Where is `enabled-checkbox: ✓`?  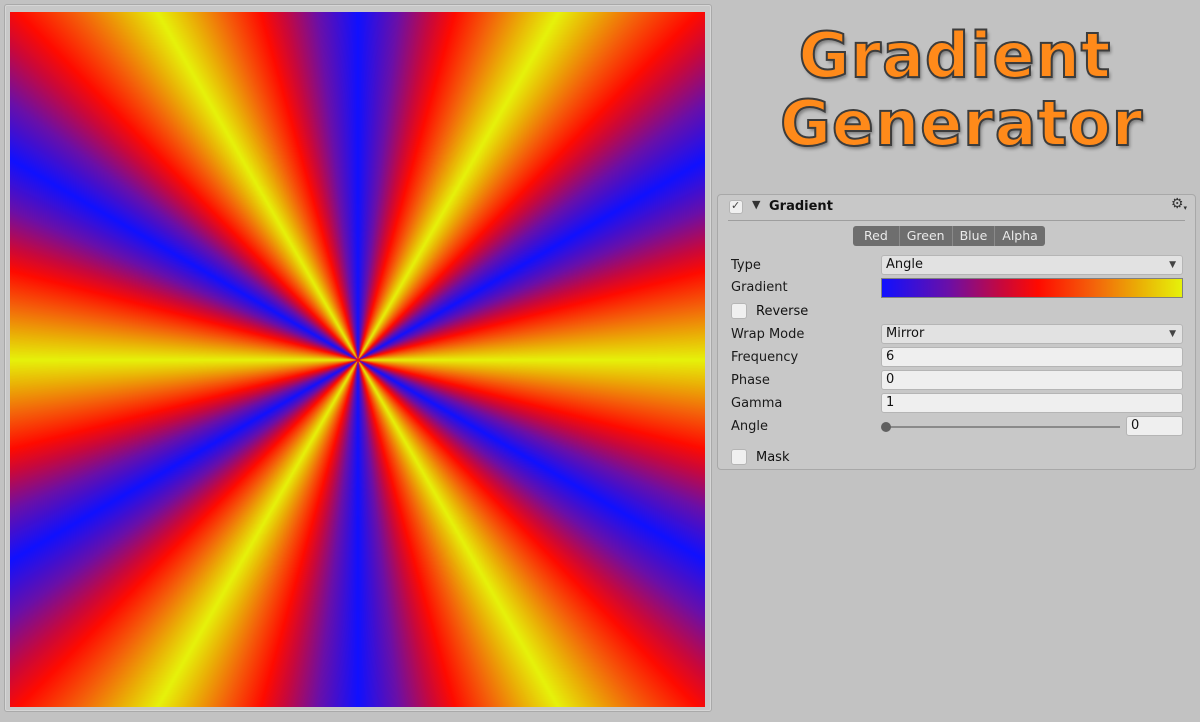
enabled-checkbox: ✓ is located at coordinates (736, 206).